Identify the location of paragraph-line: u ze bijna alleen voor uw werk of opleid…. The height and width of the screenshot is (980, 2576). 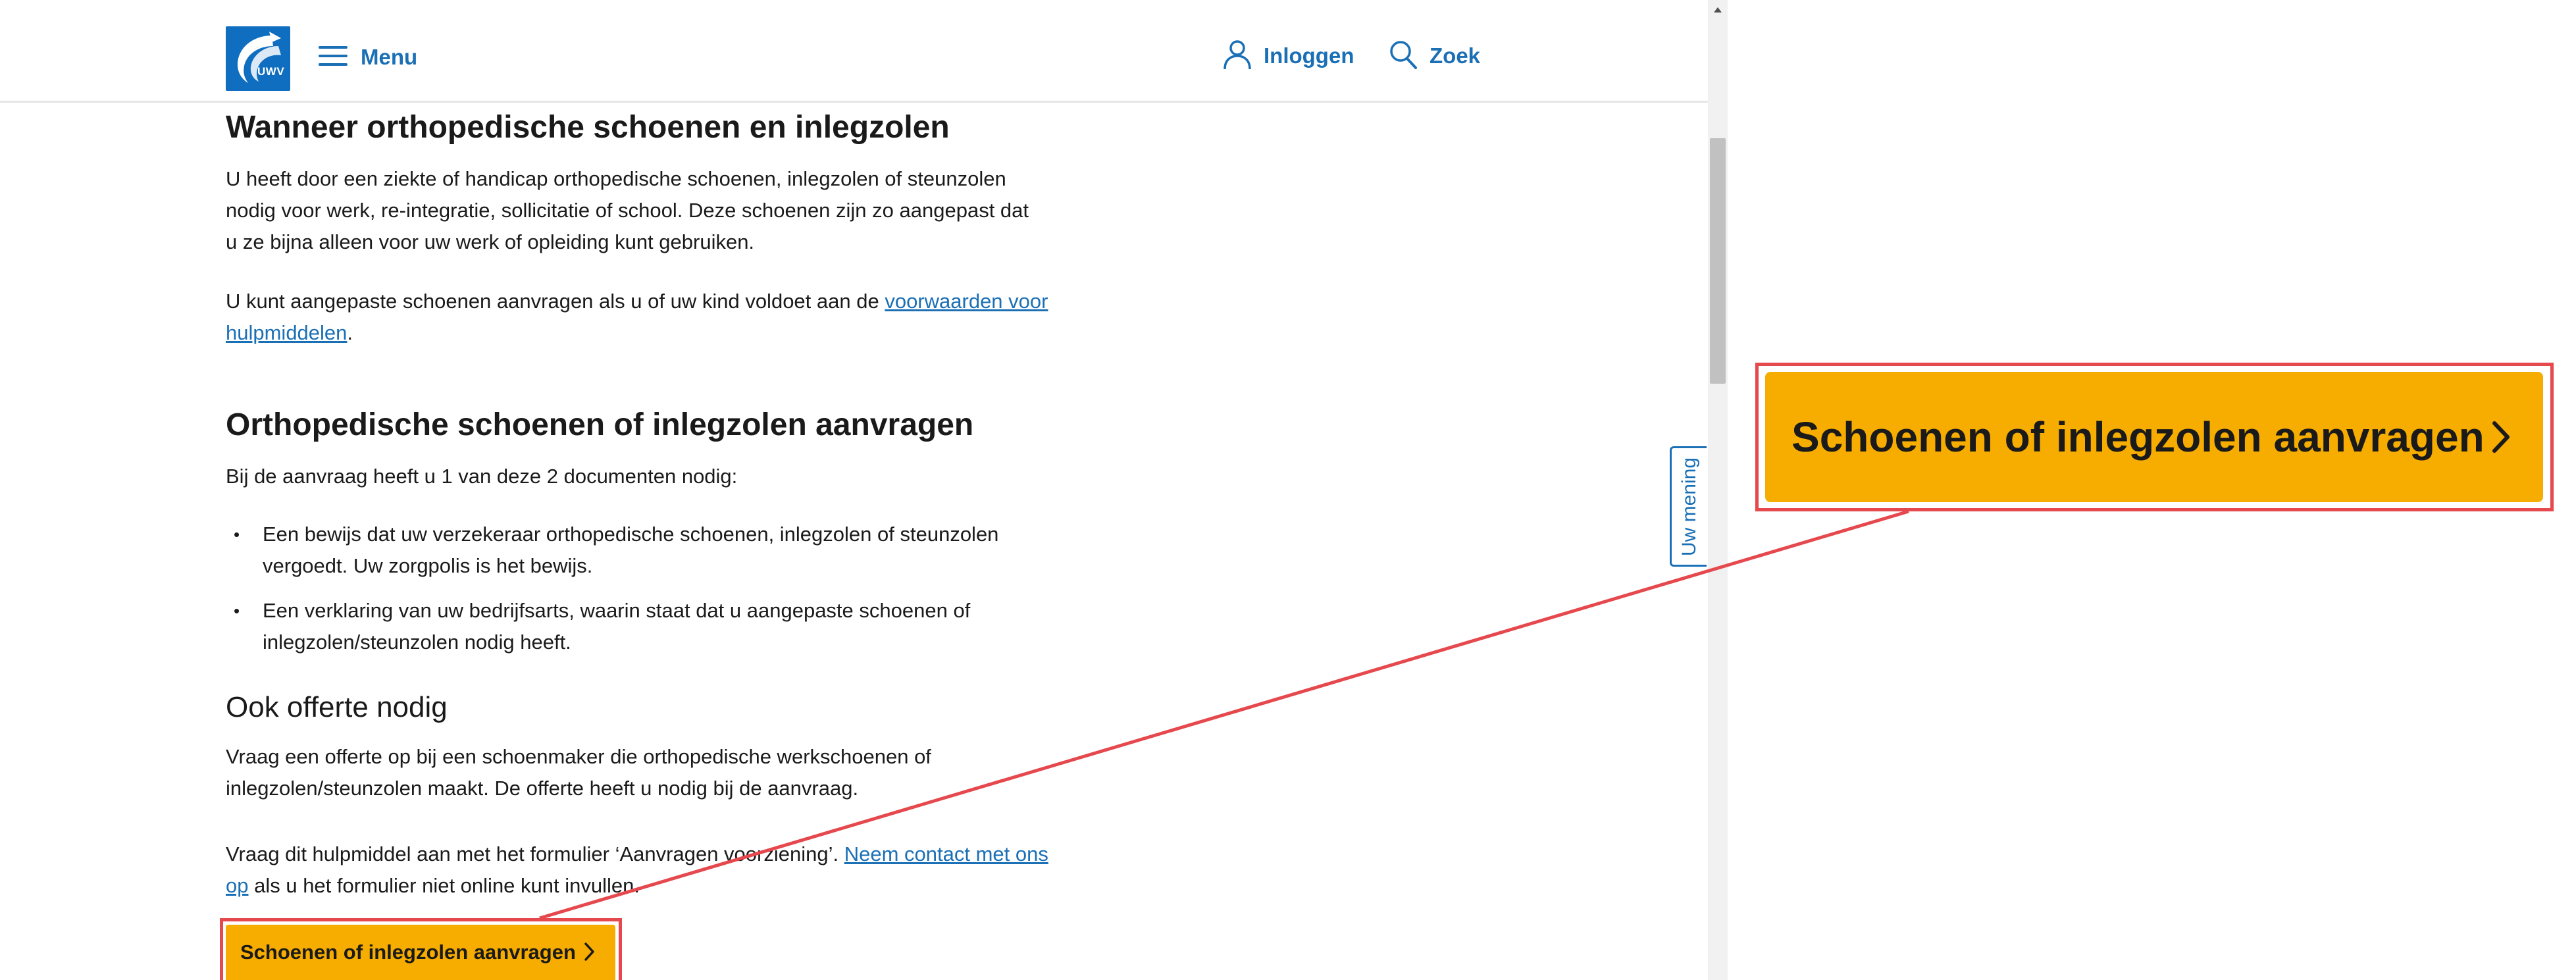
(490, 241).